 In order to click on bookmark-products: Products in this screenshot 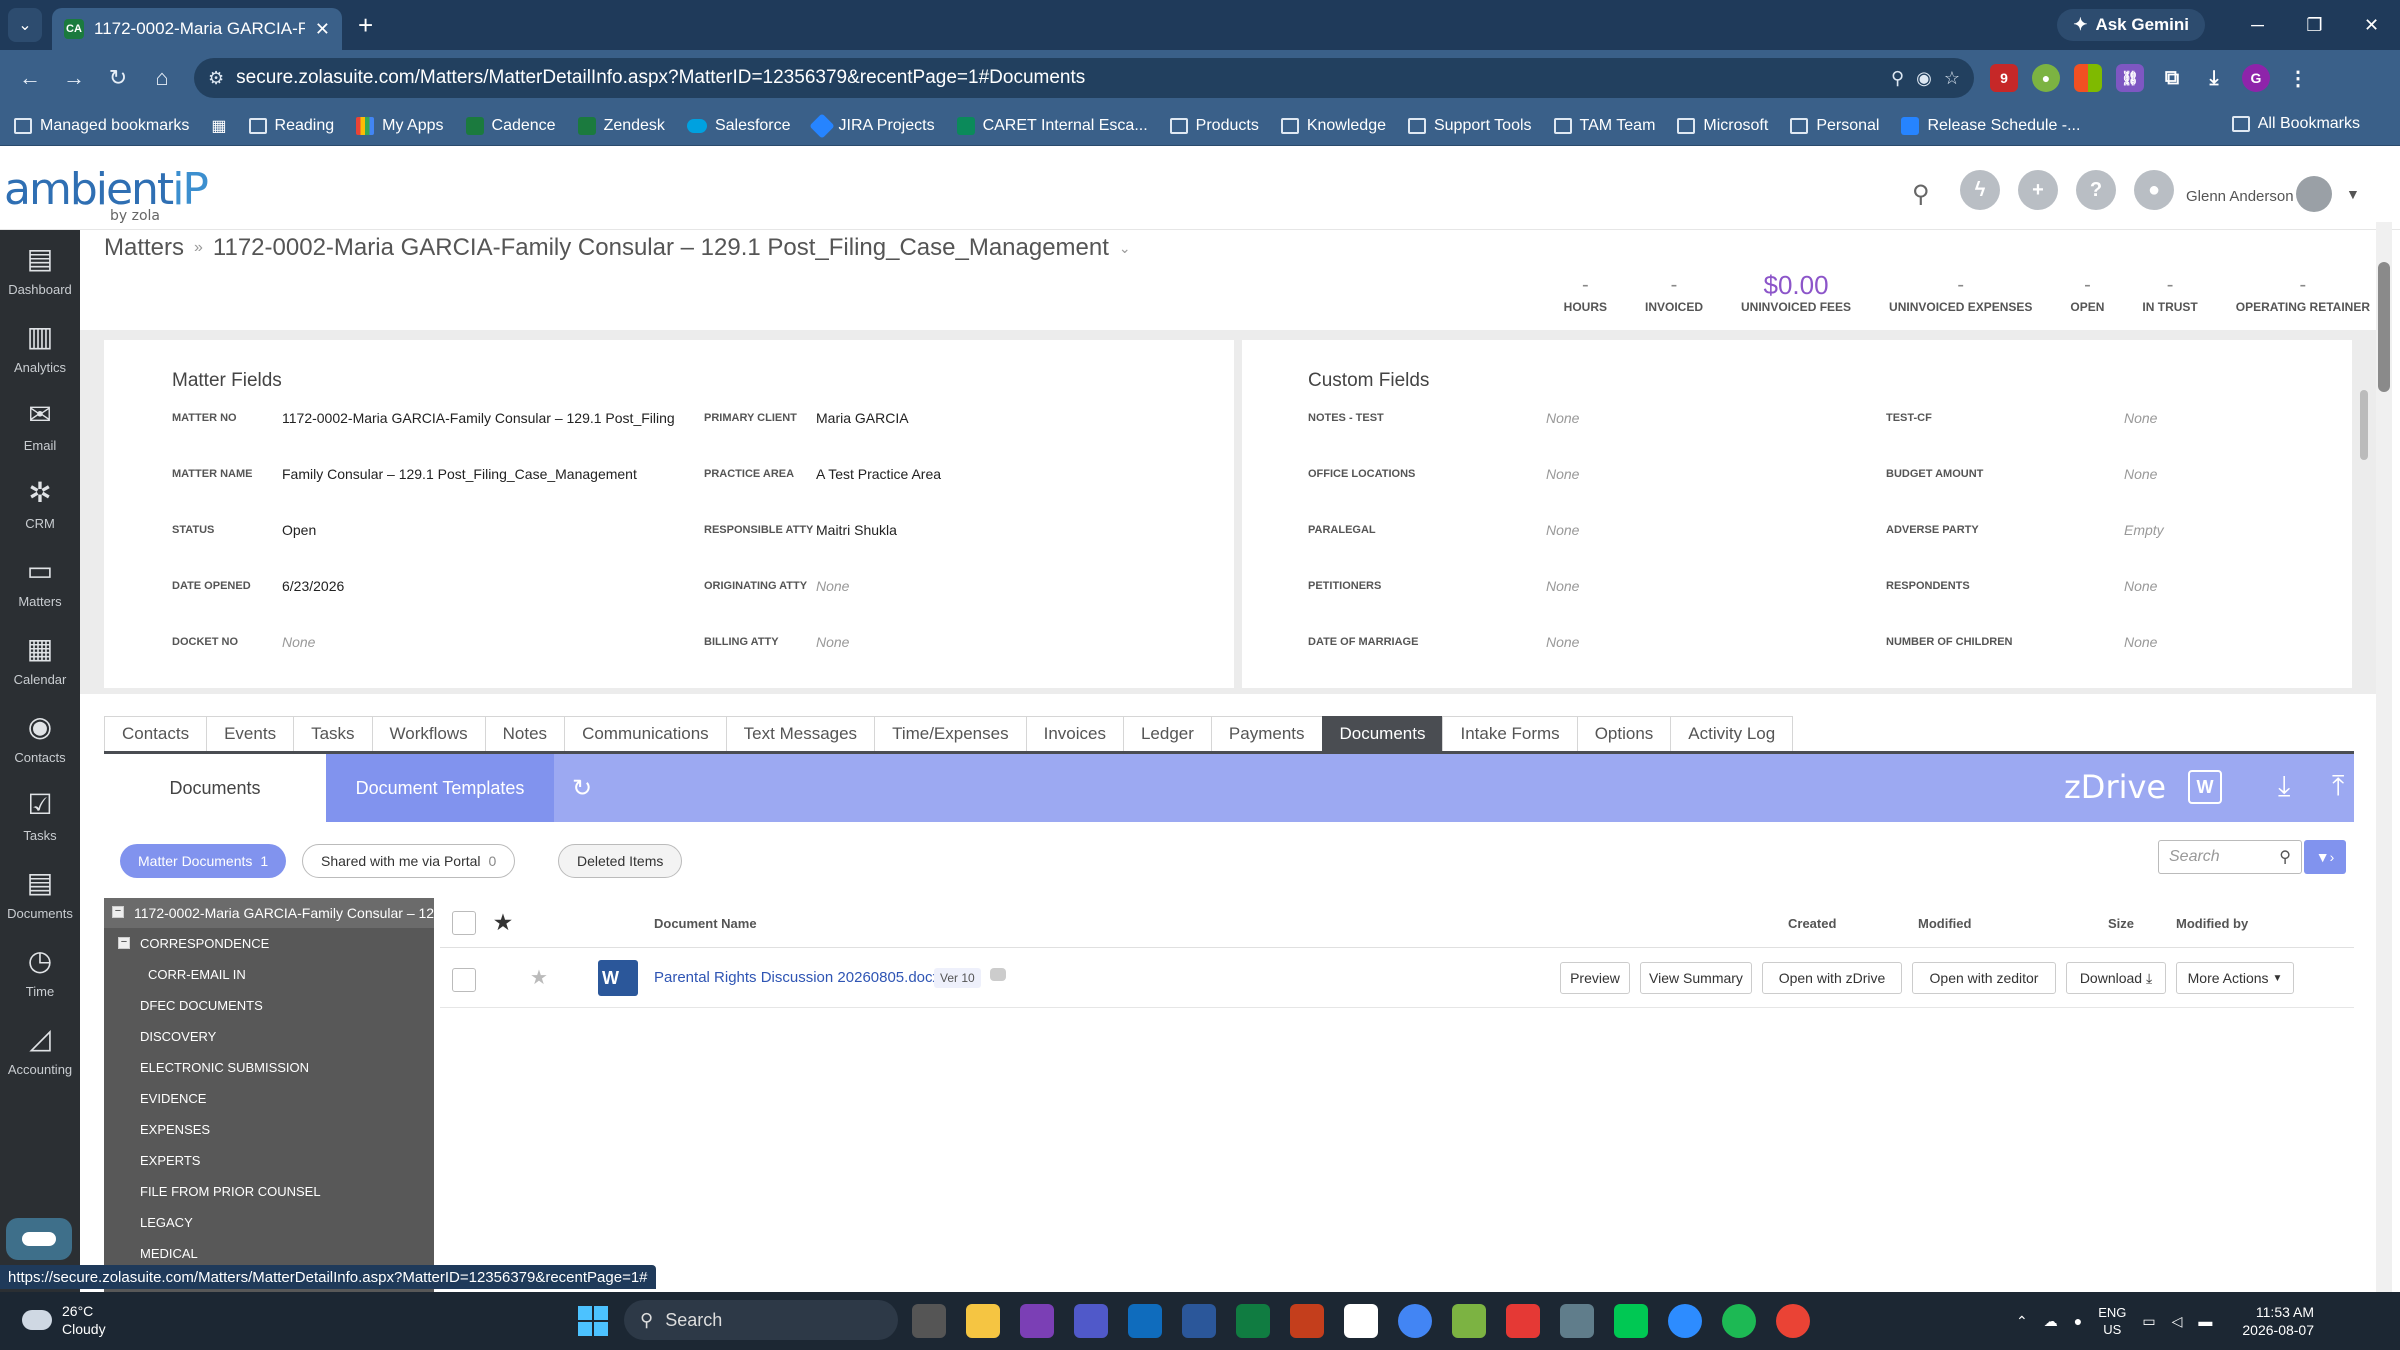, I will do `click(1214, 126)`.